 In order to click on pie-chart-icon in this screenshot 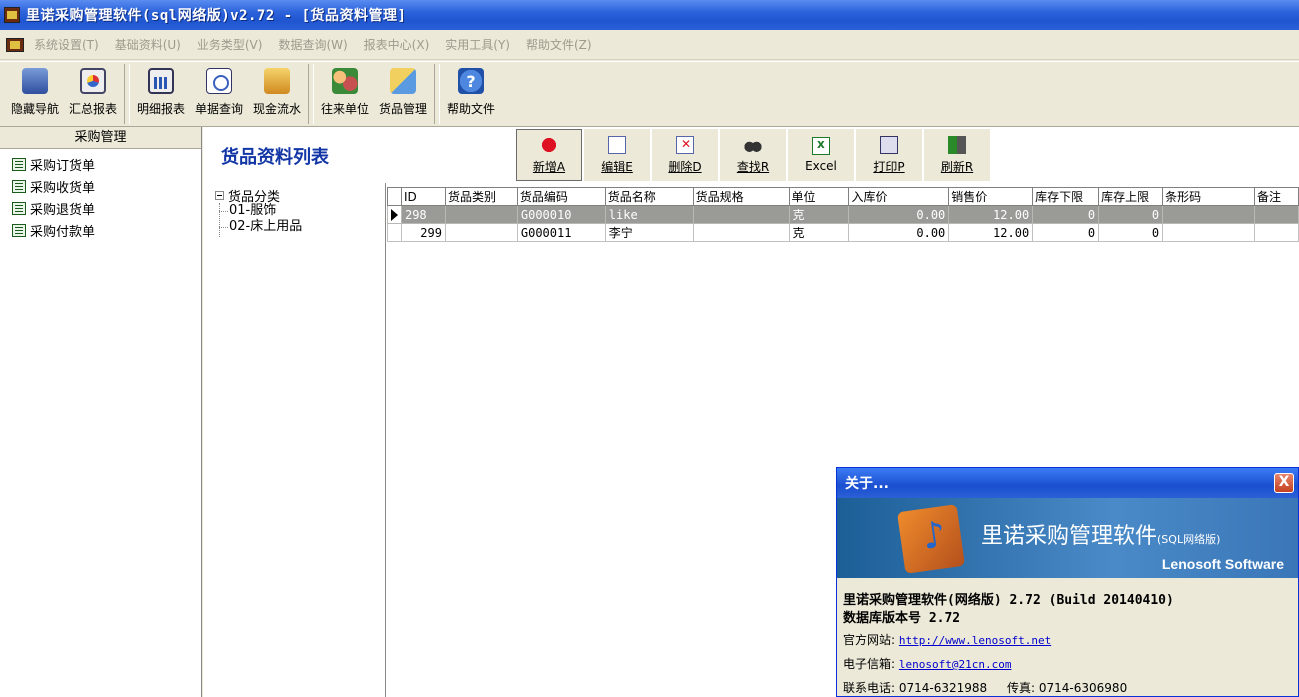, I will do `click(93, 81)`.